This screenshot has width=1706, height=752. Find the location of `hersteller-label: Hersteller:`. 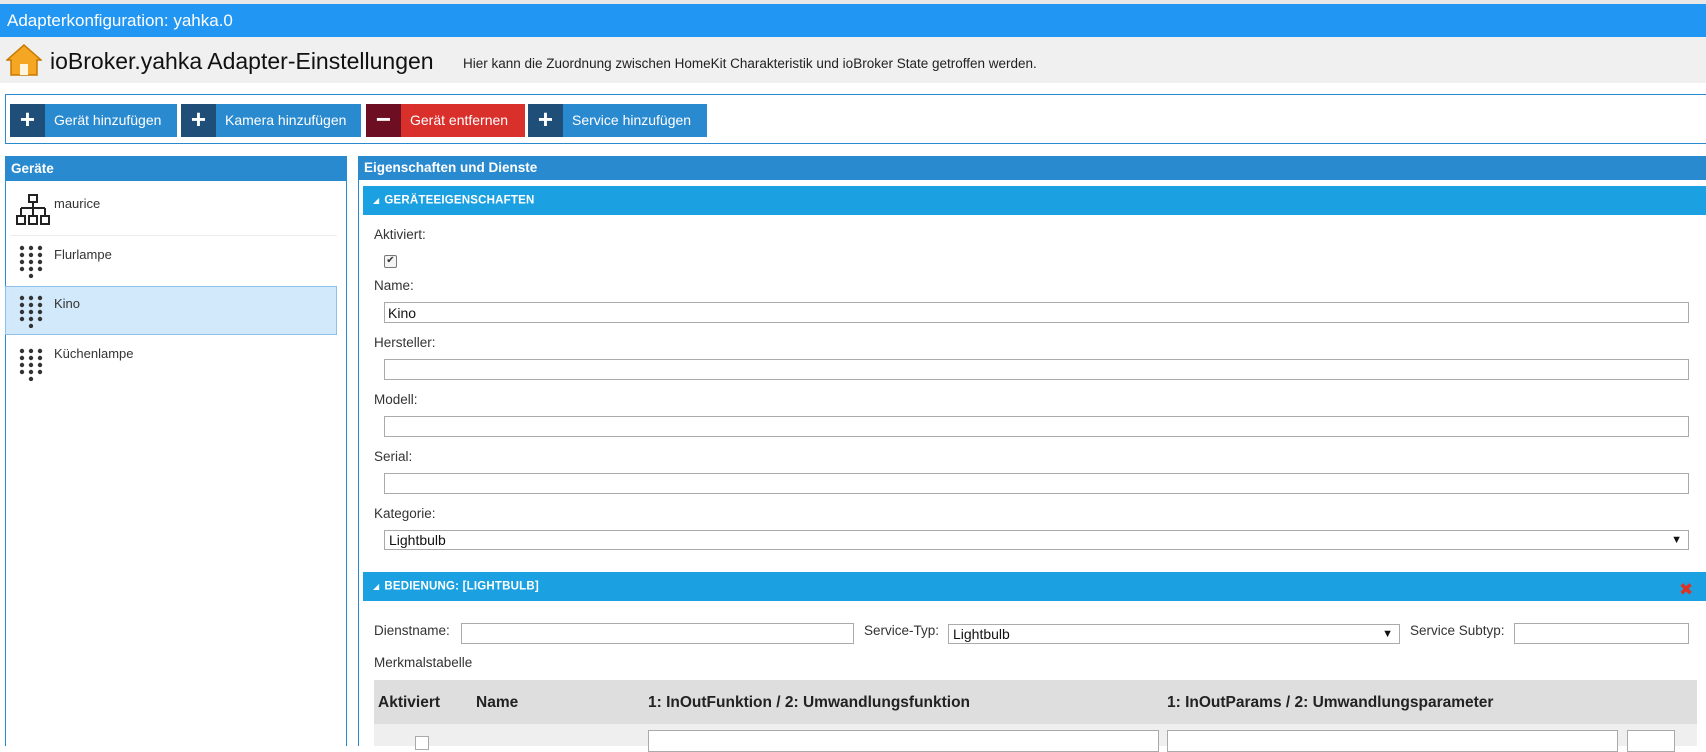

hersteller-label: Hersteller: is located at coordinates (405, 342).